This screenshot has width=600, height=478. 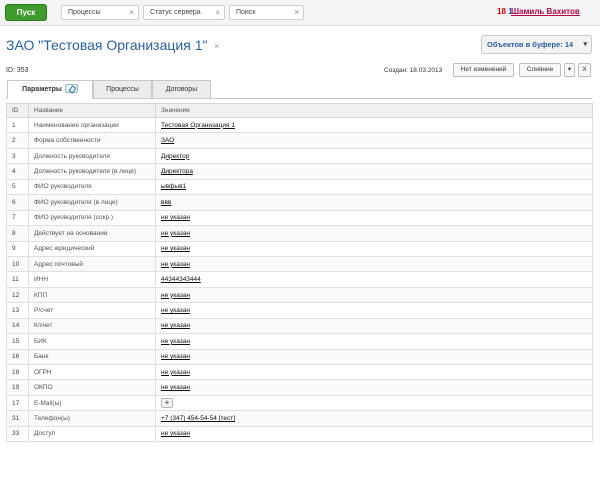 I want to click on row-id: 8, so click(x=17, y=233).